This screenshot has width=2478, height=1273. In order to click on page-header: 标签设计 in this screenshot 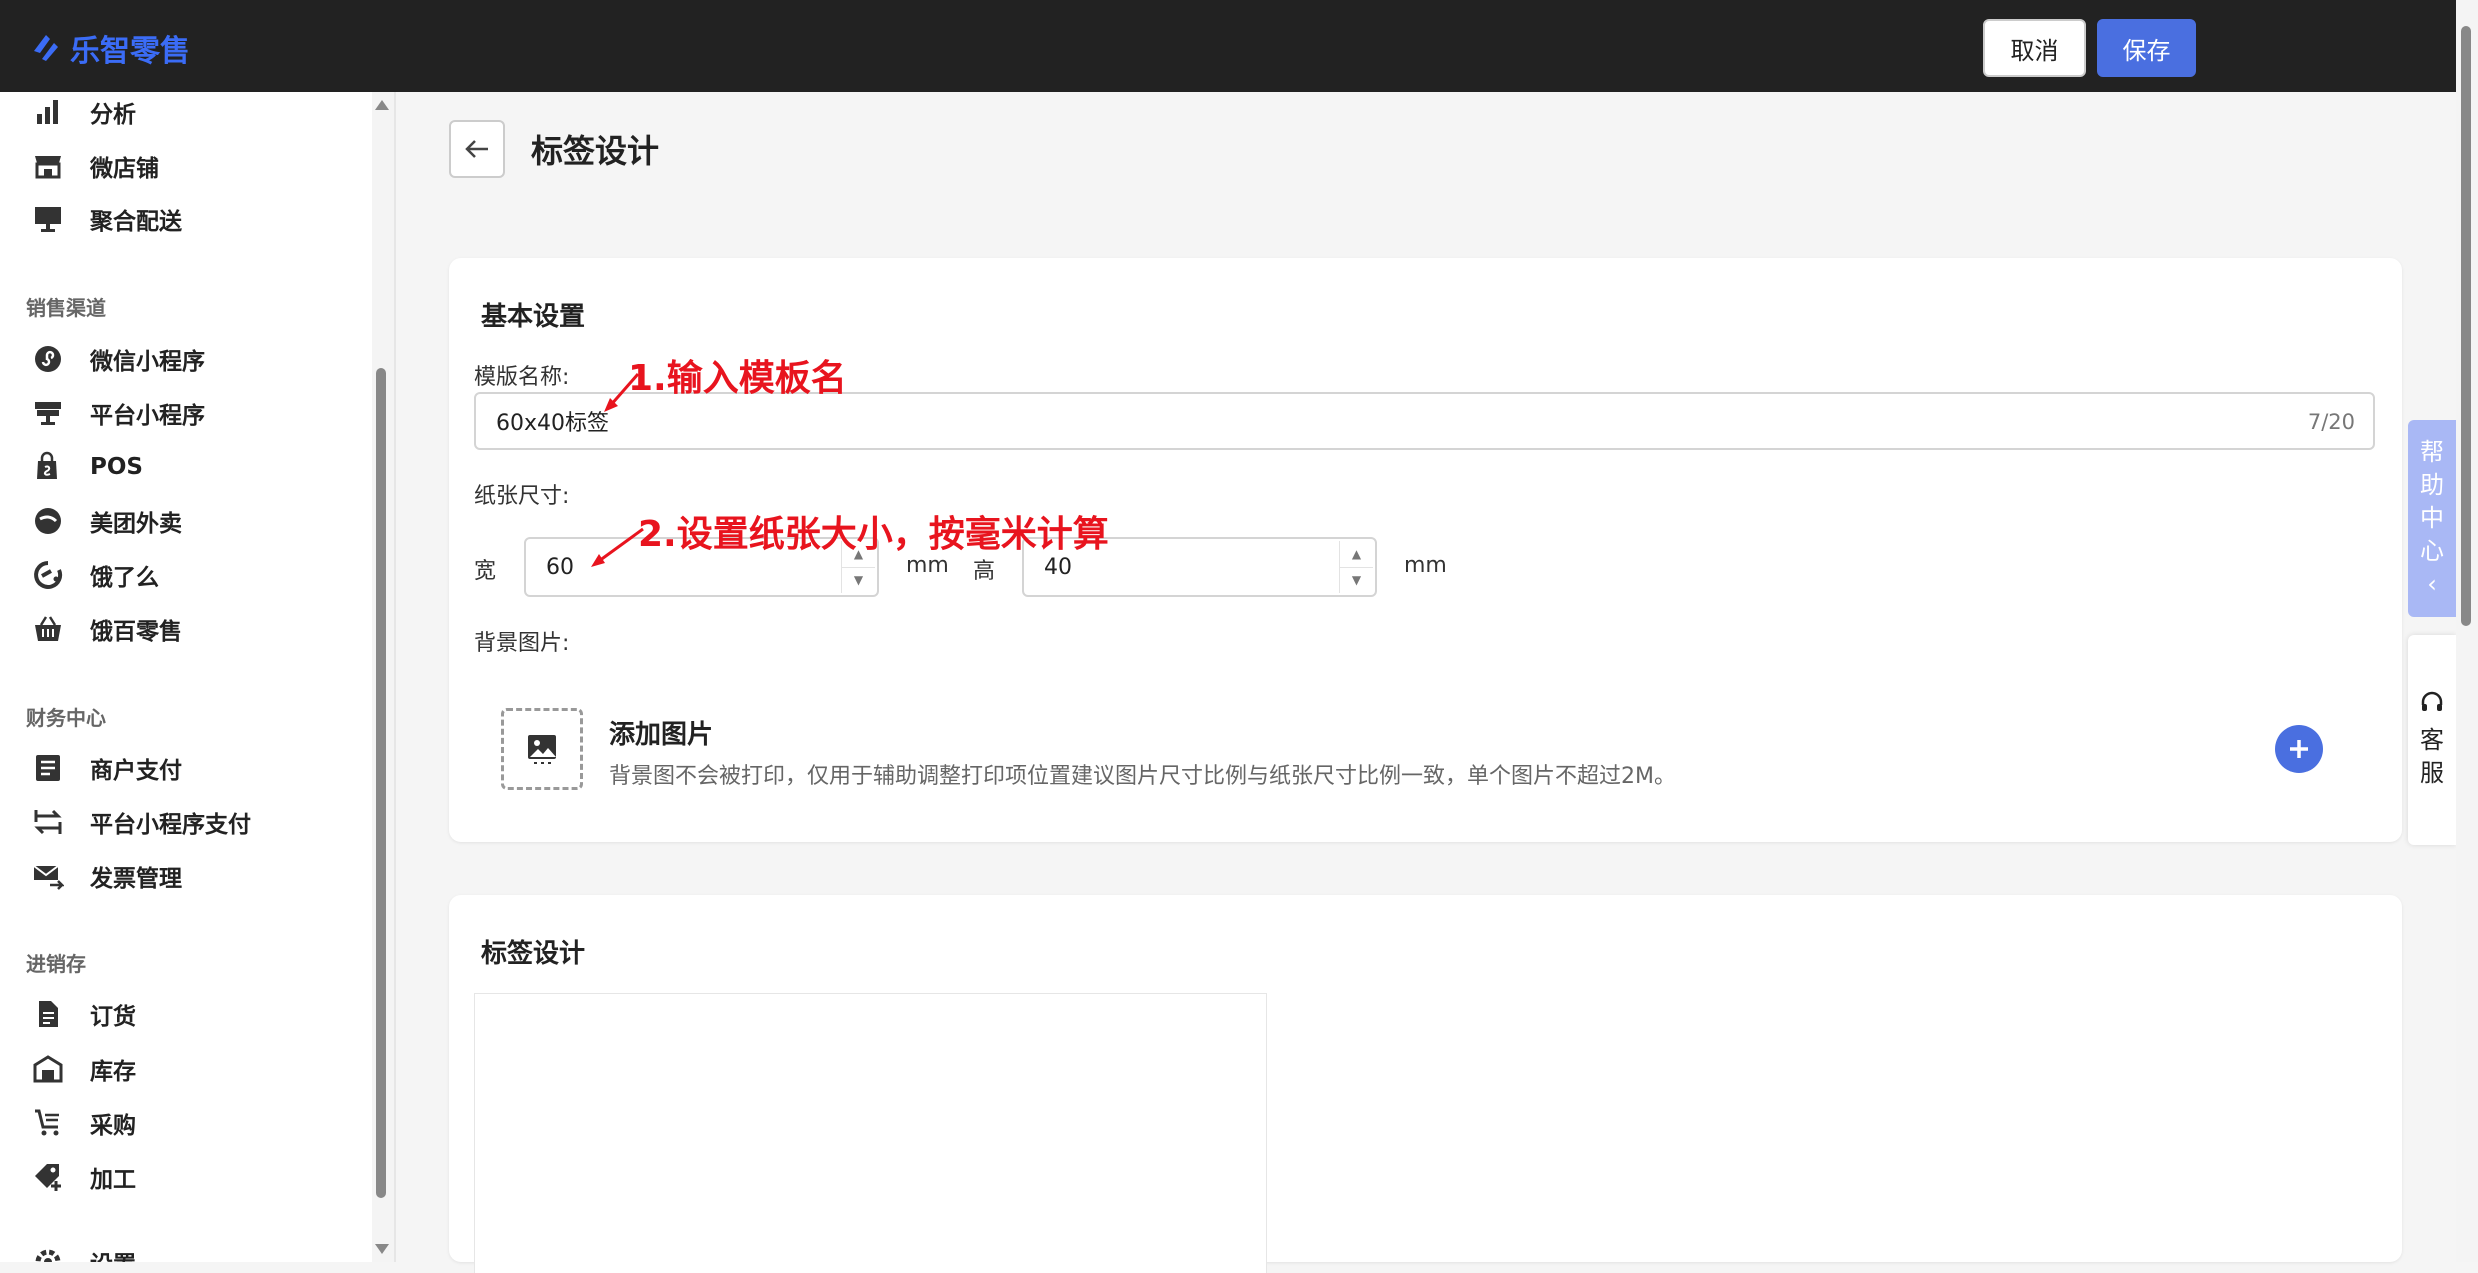, I will do `click(554, 149)`.